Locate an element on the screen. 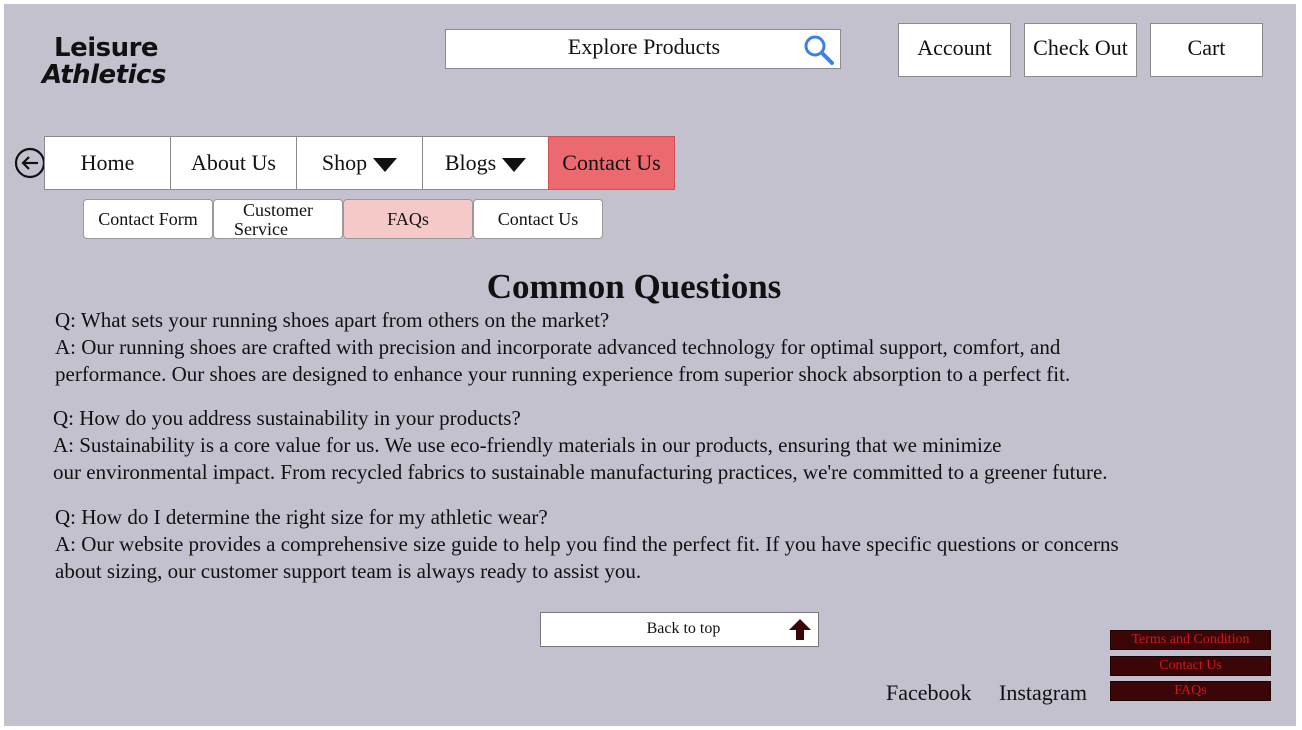 The width and height of the screenshot is (1302, 730). nav-contact-us-label: Contact Us is located at coordinates (611, 162).